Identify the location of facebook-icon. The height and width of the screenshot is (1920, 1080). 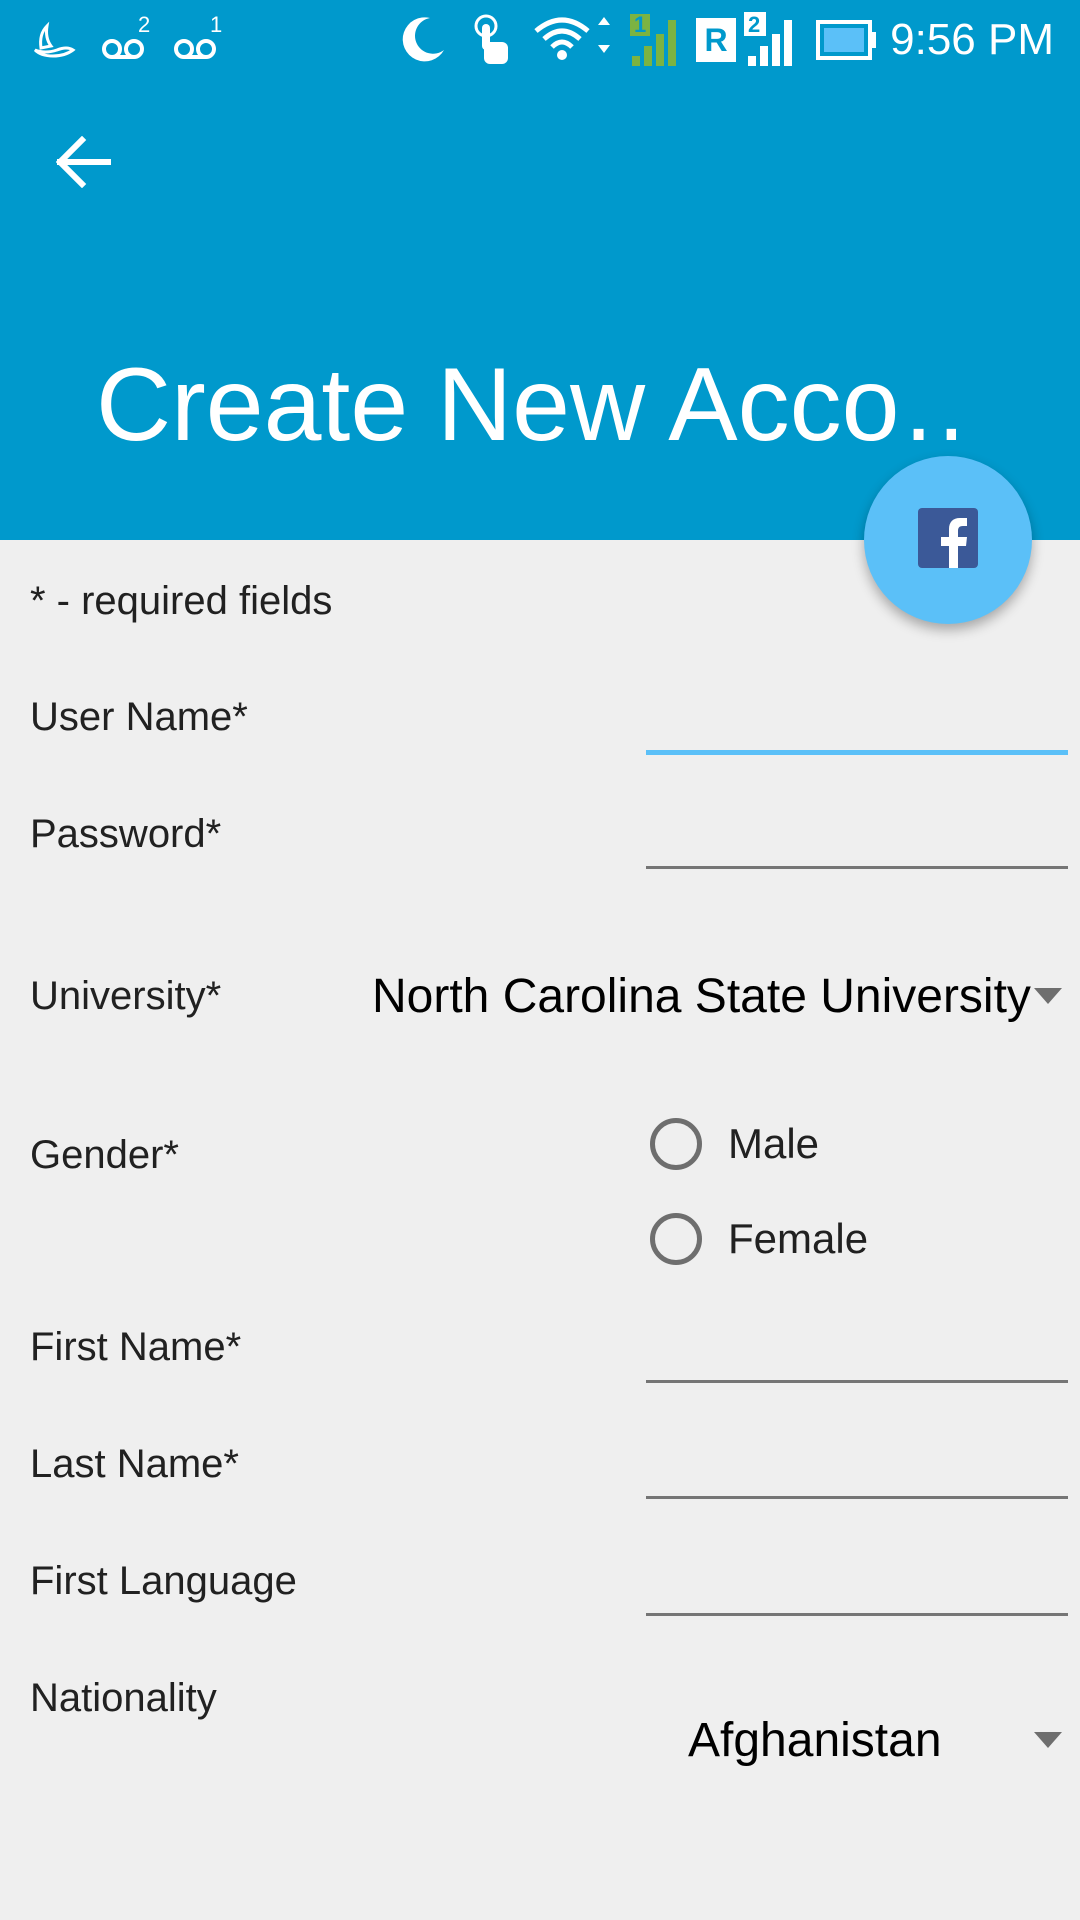
(948, 540).